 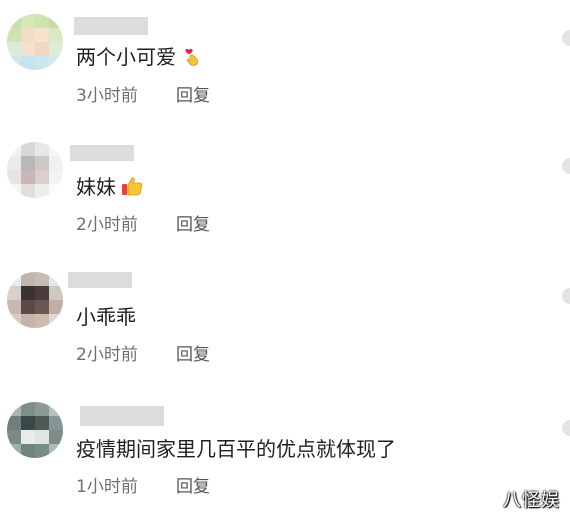 What do you see at coordinates (106, 317) in the screenshot?
I see `comment-text: 小乖乖` at bounding box center [106, 317].